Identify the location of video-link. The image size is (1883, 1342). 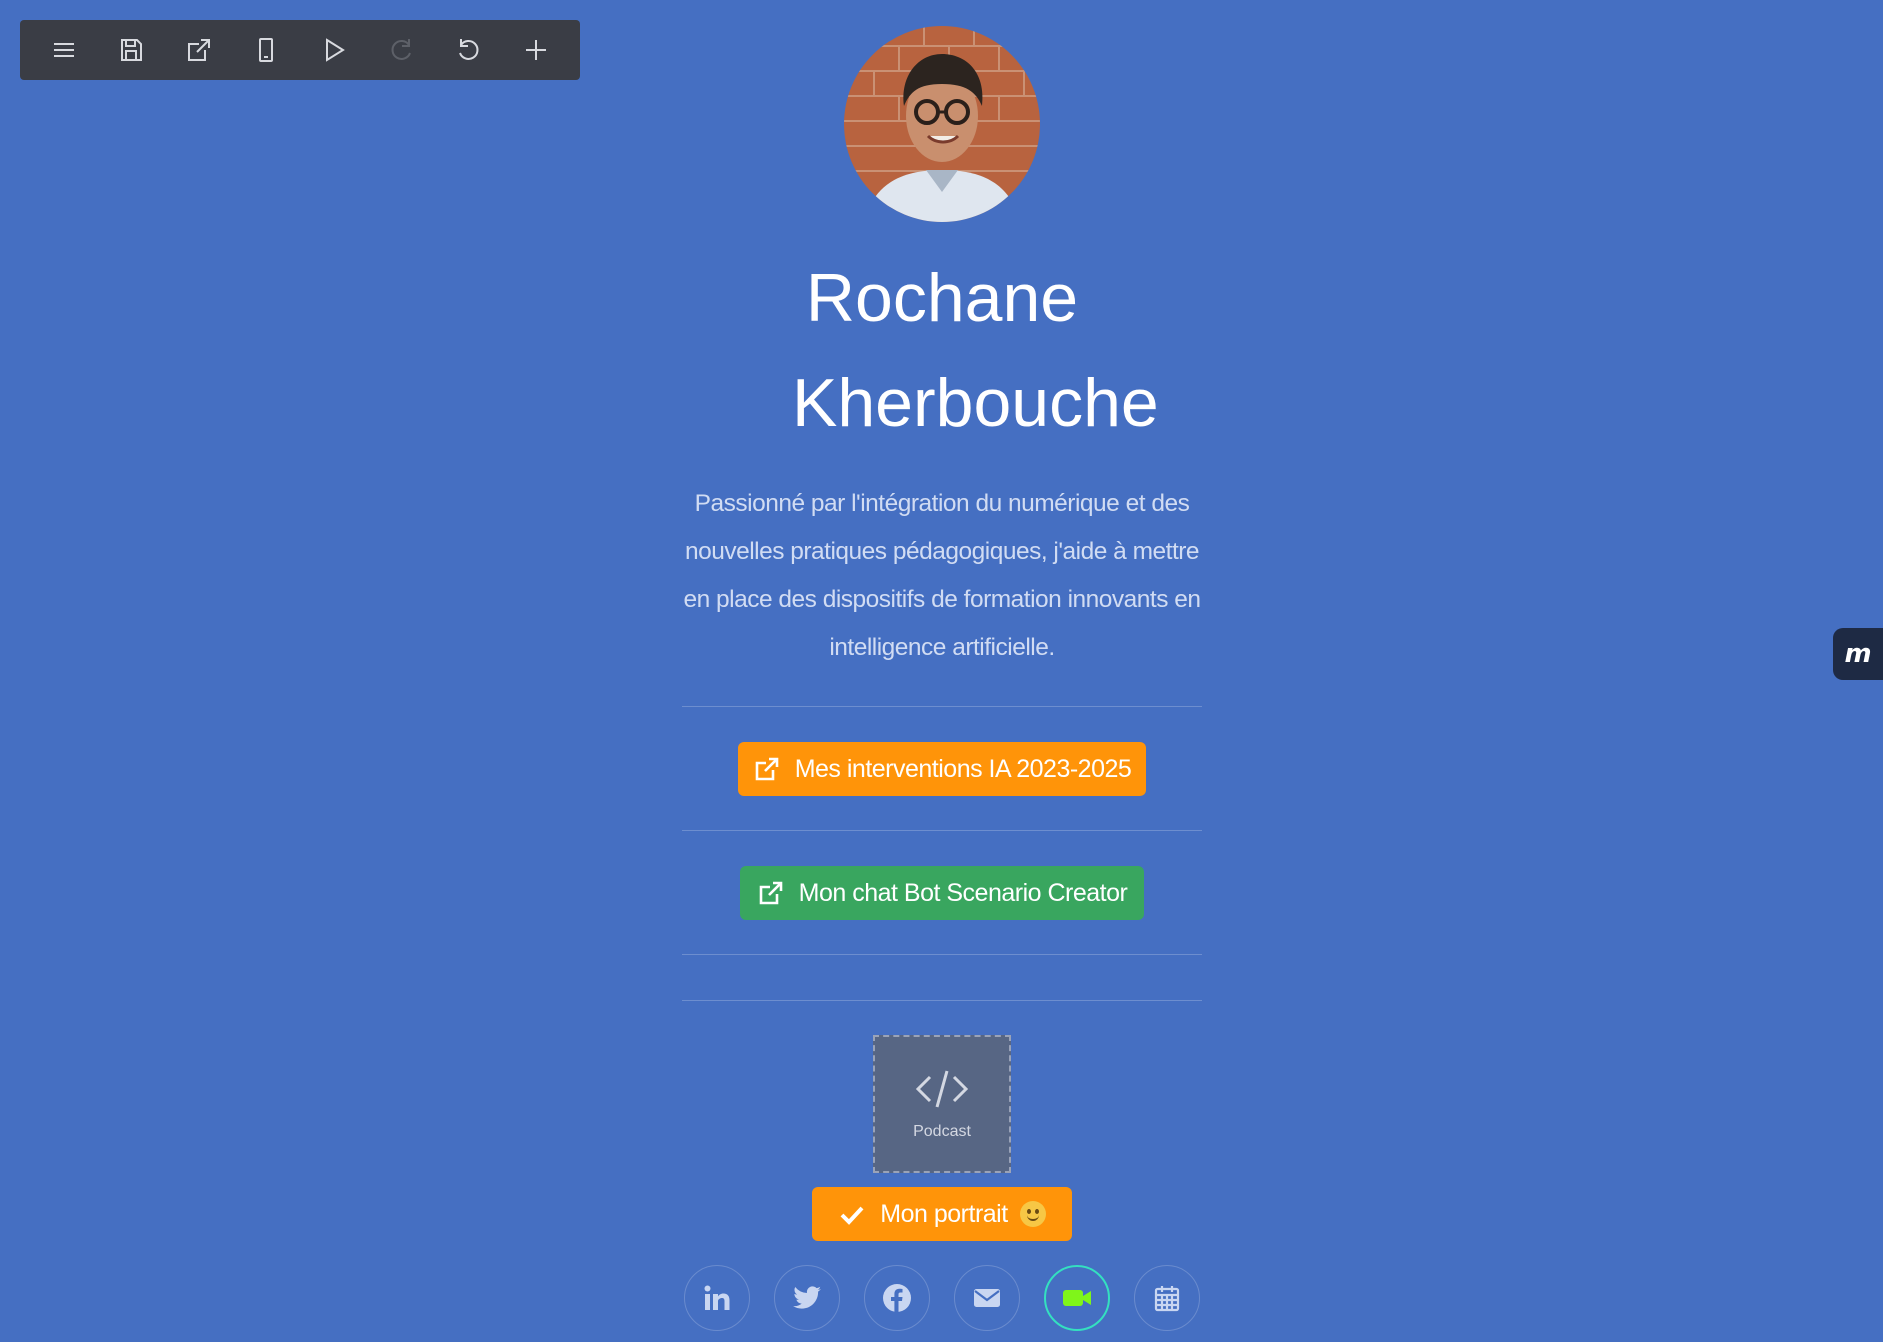
(1077, 1298).